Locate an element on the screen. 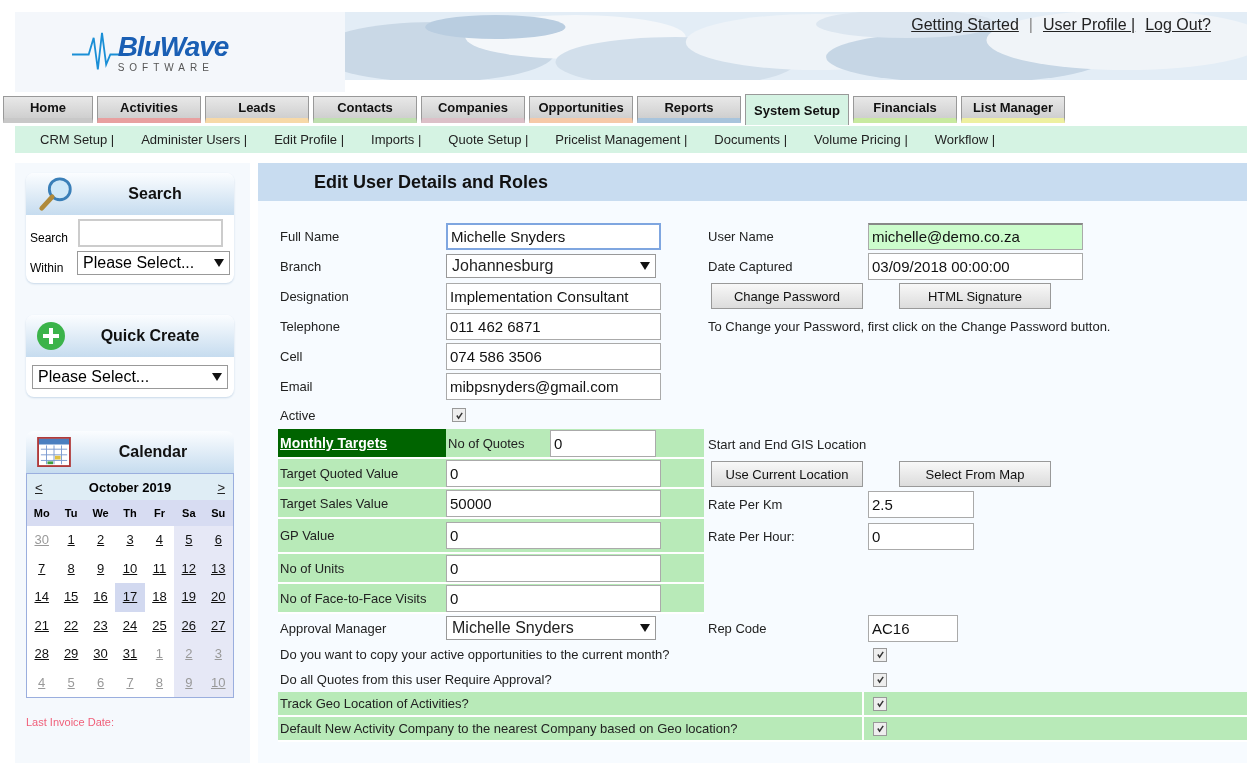 This screenshot has width=1247, height=763. dropdown: Johannesburg is located at coordinates (551, 266).